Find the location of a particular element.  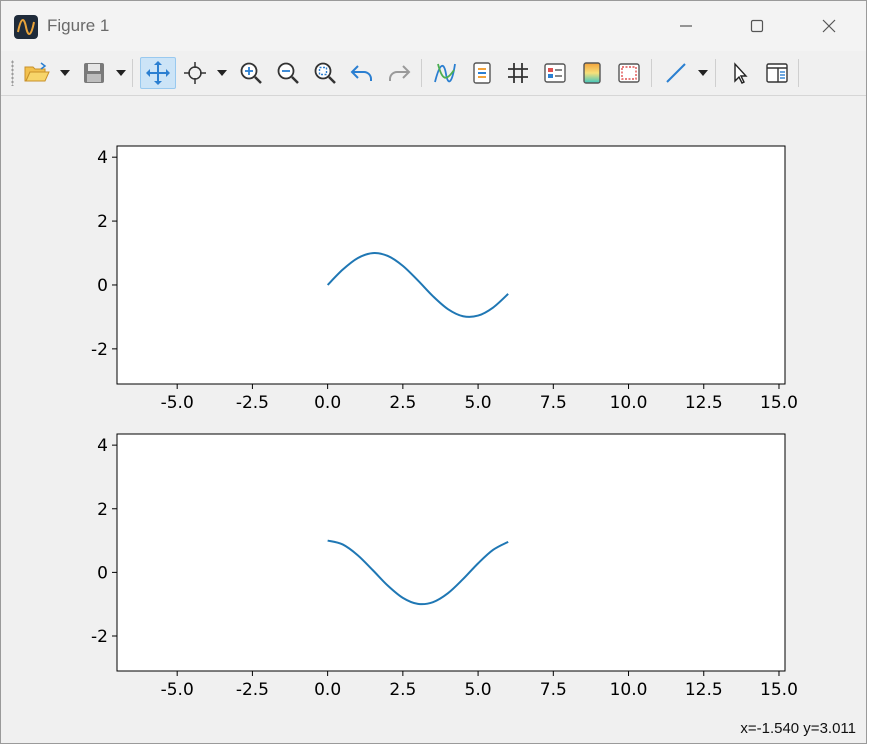

floppy-disk-icon is located at coordinates (94, 73).